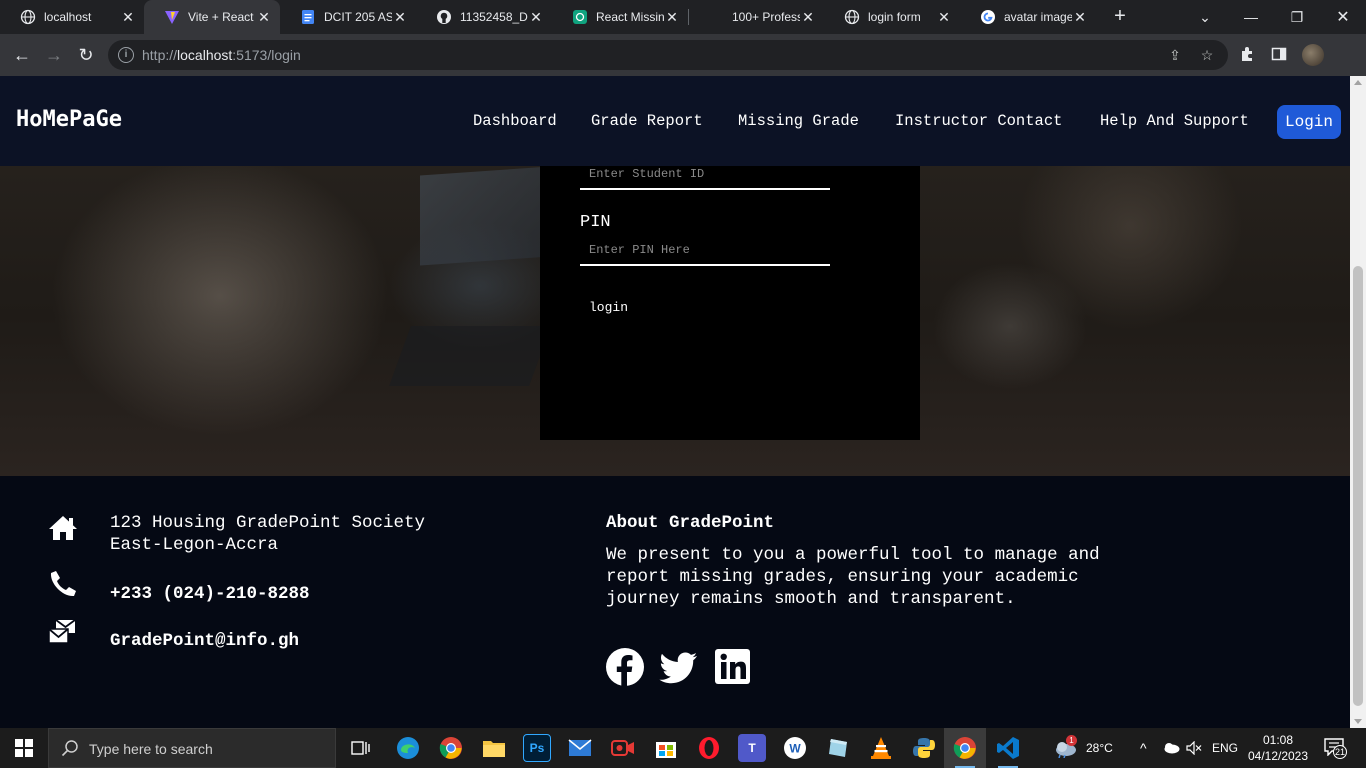 The image size is (1366, 768). Describe the element at coordinates (798, 121) in the screenshot. I see `nav-missing-grade: Missing Grade` at that location.